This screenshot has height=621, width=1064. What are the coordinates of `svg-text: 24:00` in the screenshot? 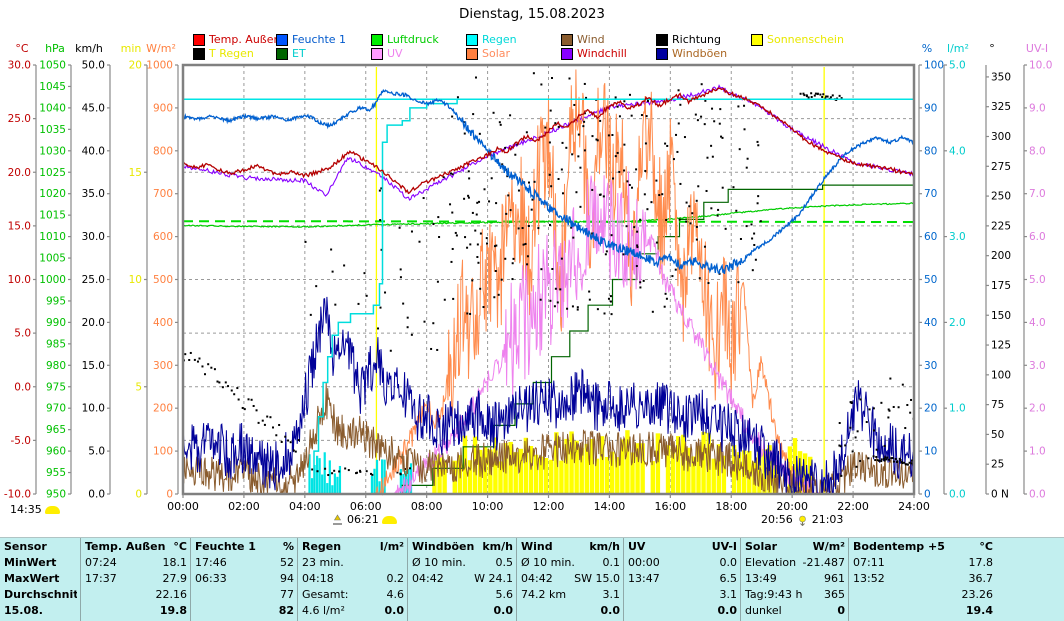 It's located at (914, 506).